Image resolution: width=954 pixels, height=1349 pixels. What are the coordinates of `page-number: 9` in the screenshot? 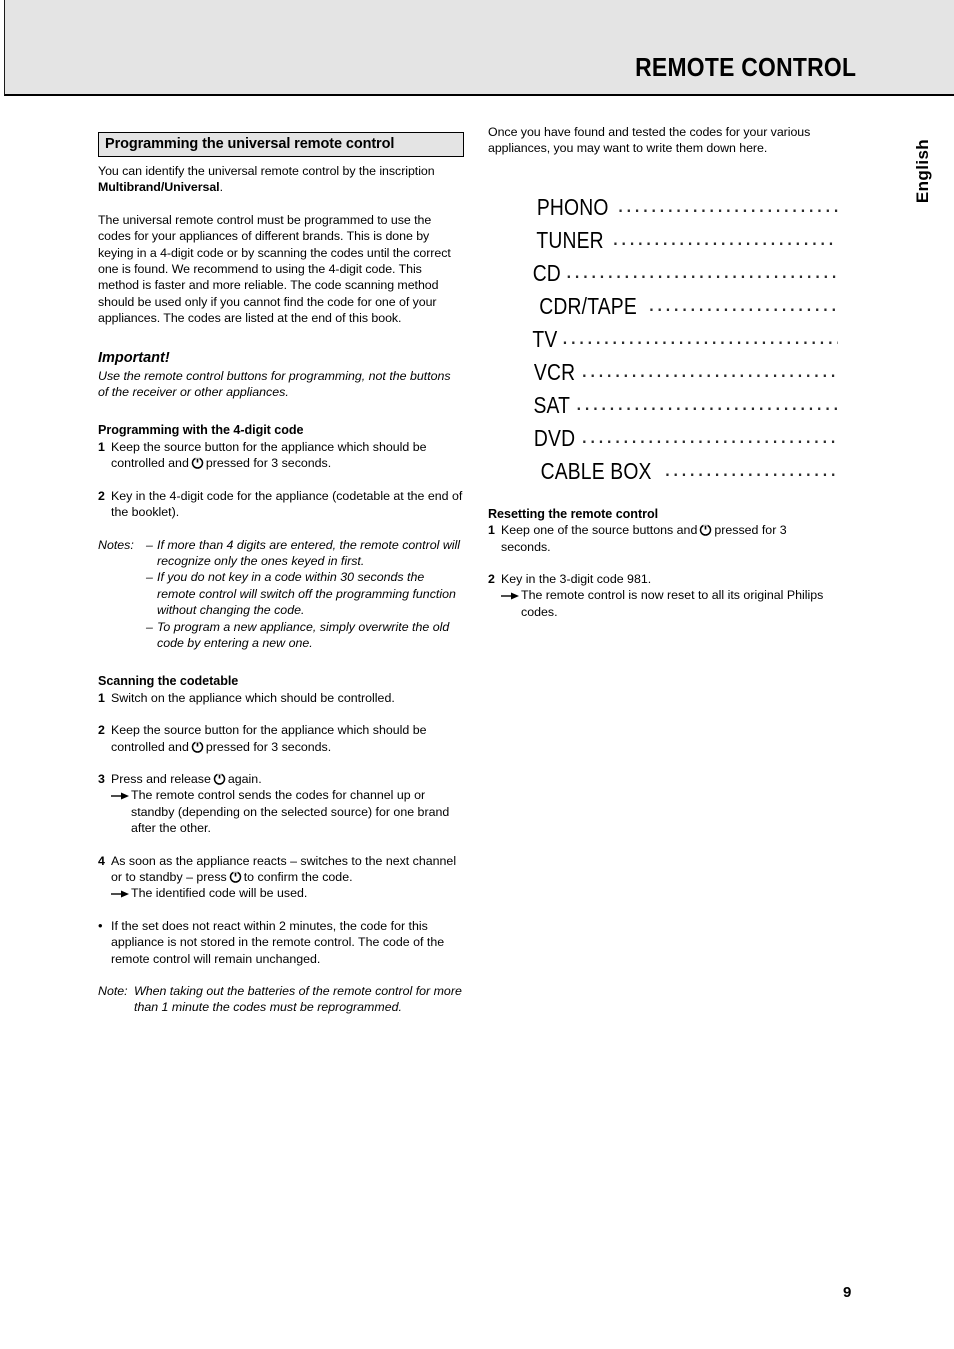 It's located at (847, 1292).